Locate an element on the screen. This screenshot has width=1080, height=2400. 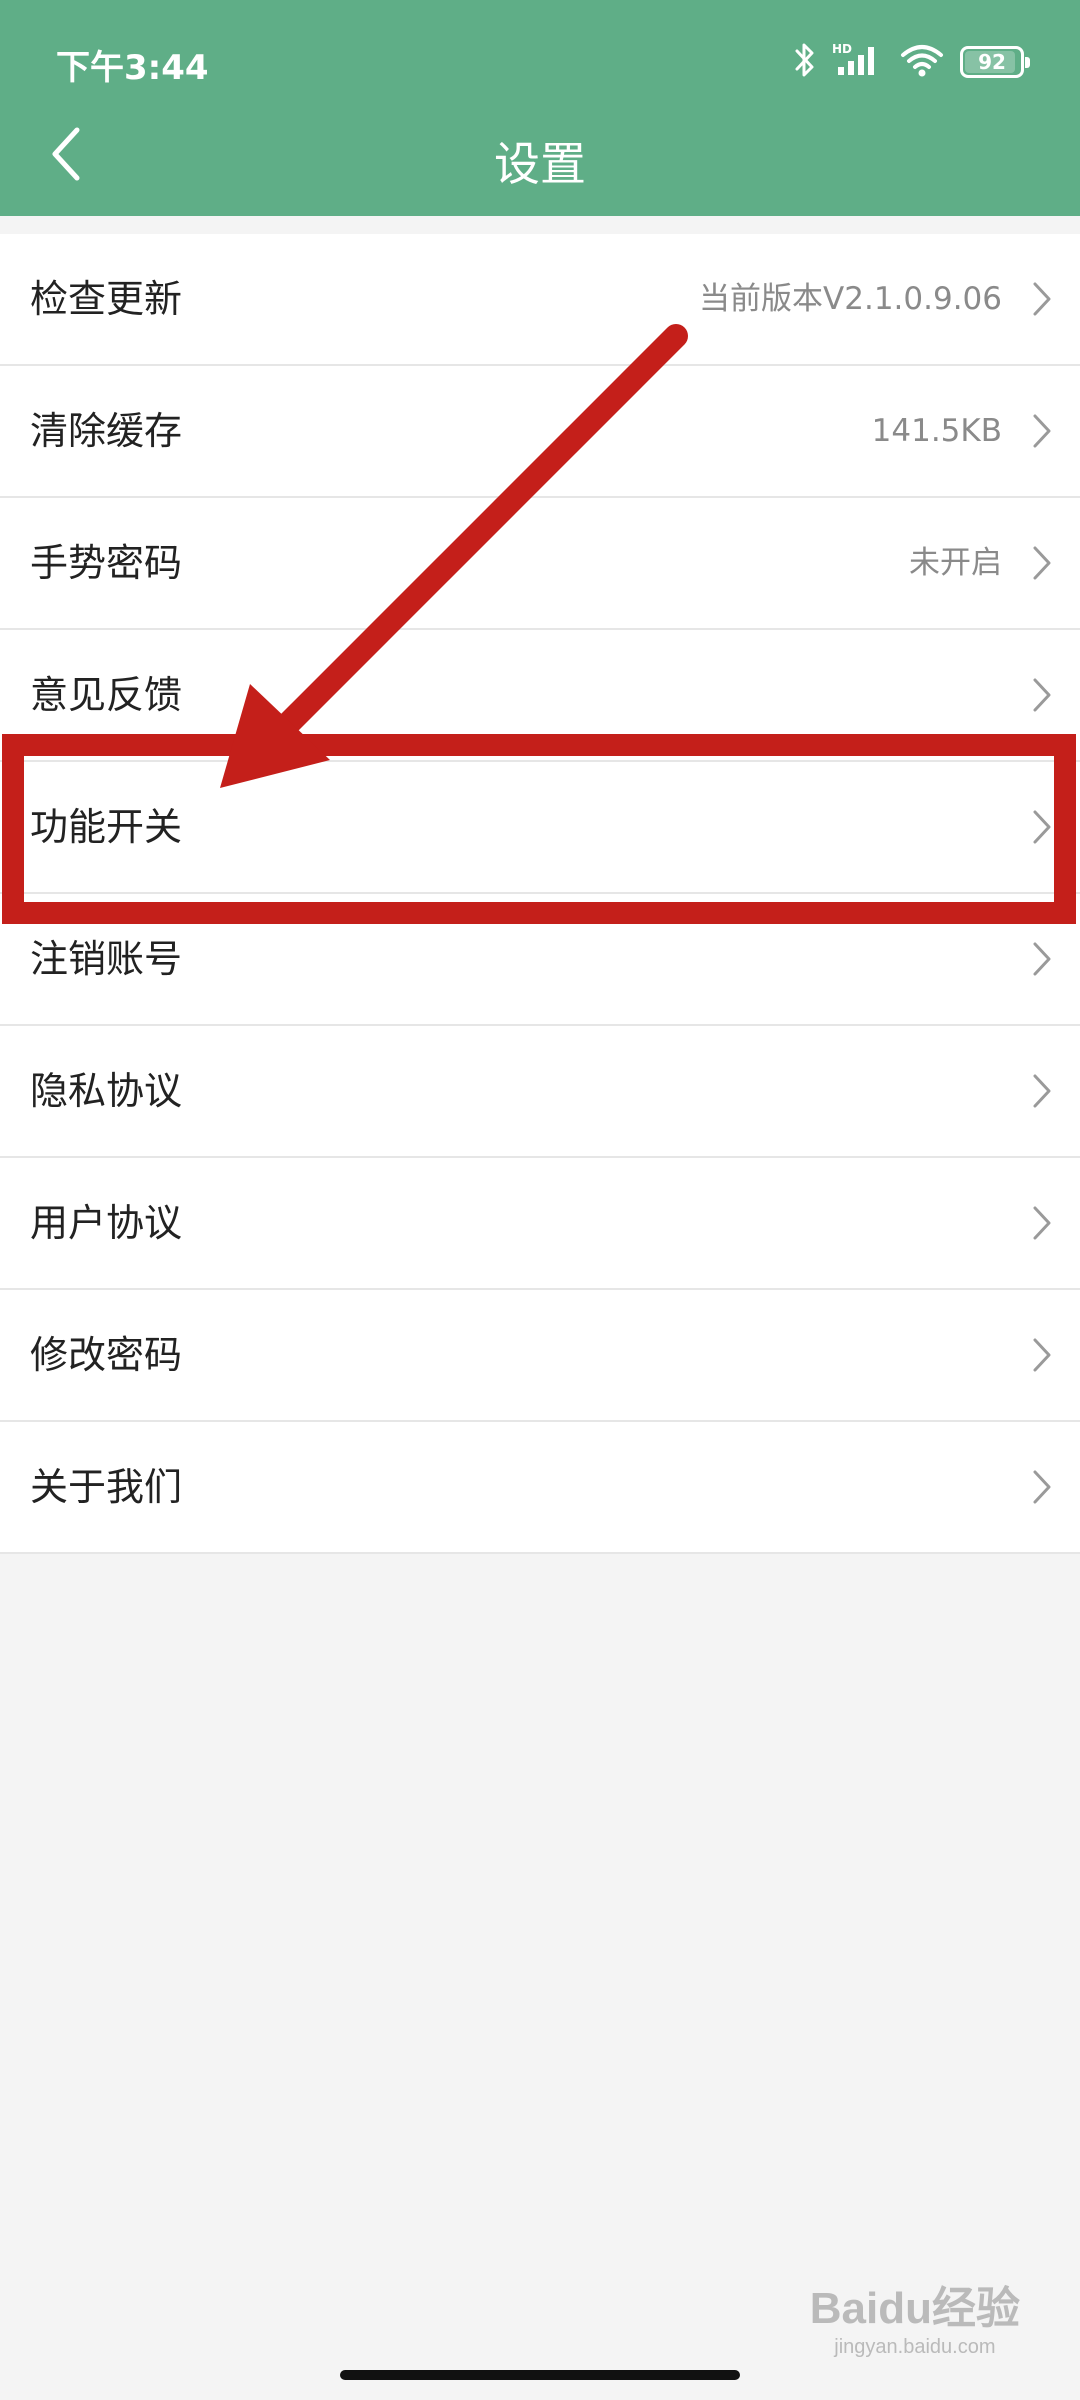
settings-row-label: 注销账号 is located at coordinates (106, 959).